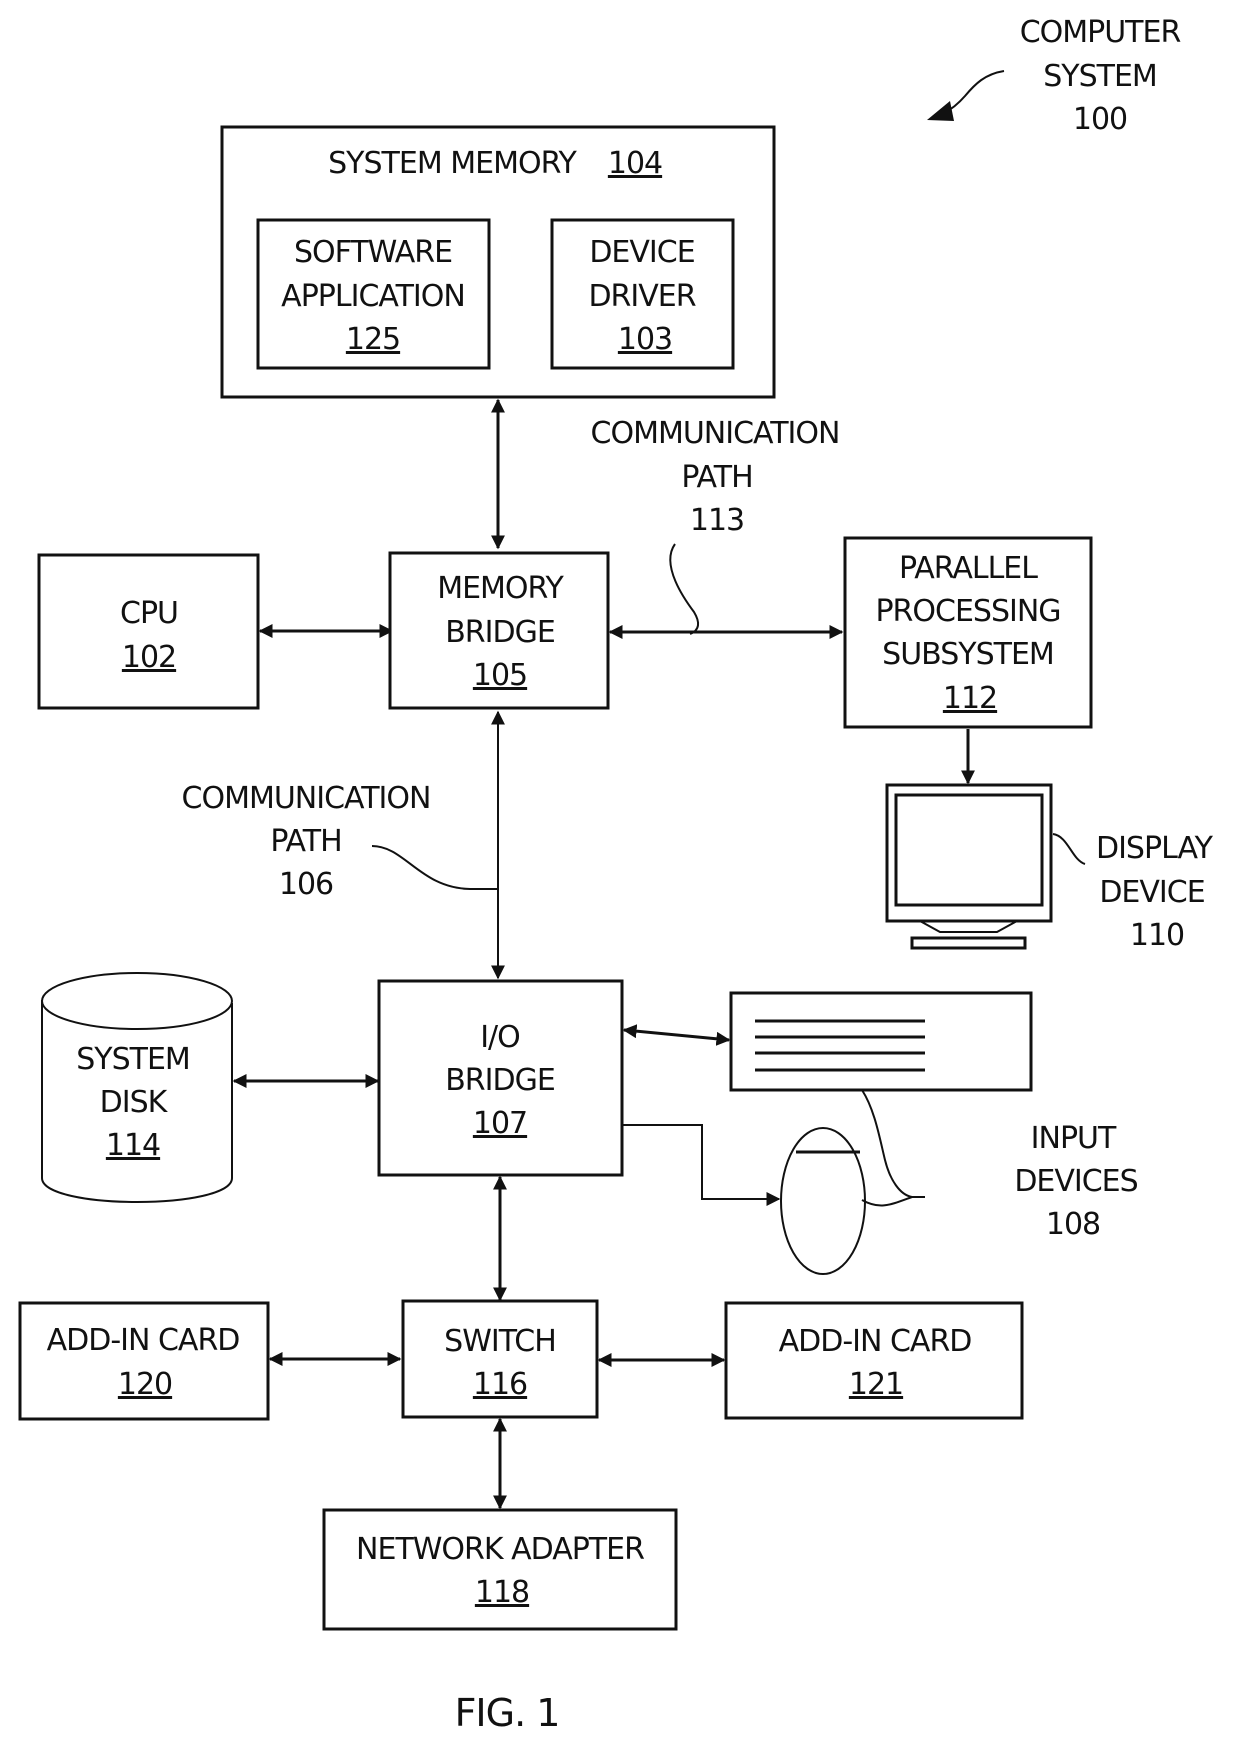 This screenshot has width=1240, height=1741. I want to click on io-bridge-line-2: BRIDGE, so click(500, 1080).